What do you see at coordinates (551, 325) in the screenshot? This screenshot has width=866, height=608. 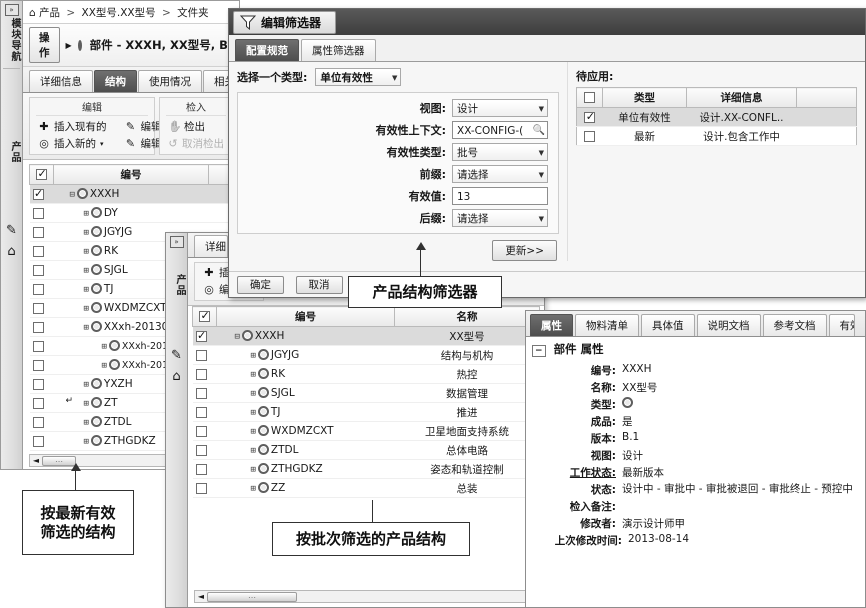 I see `tab-attributes: 属性` at bounding box center [551, 325].